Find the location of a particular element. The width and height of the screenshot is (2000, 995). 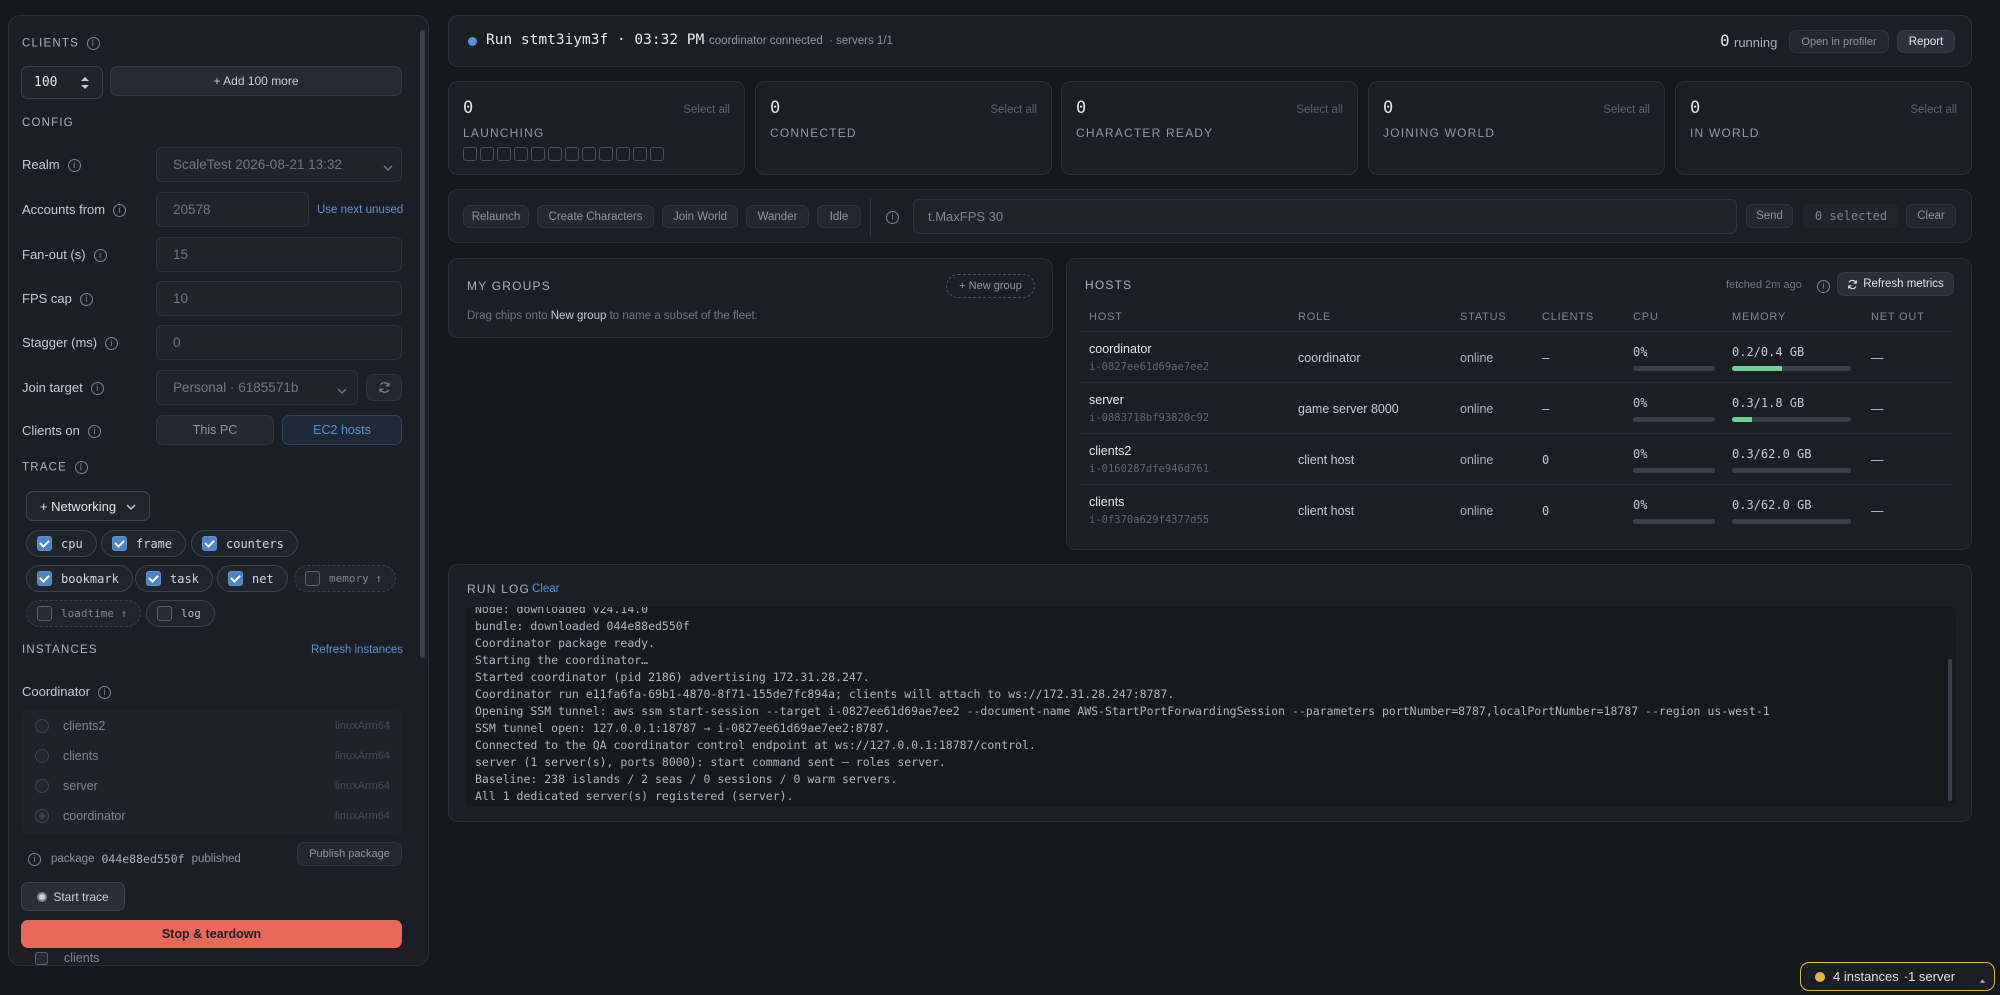

chip-label: counters is located at coordinates (255, 543).